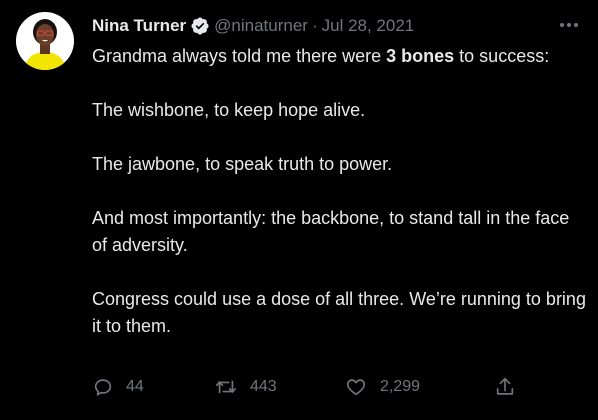 The height and width of the screenshot is (420, 598). I want to click on more-options-icon, so click(569, 25).